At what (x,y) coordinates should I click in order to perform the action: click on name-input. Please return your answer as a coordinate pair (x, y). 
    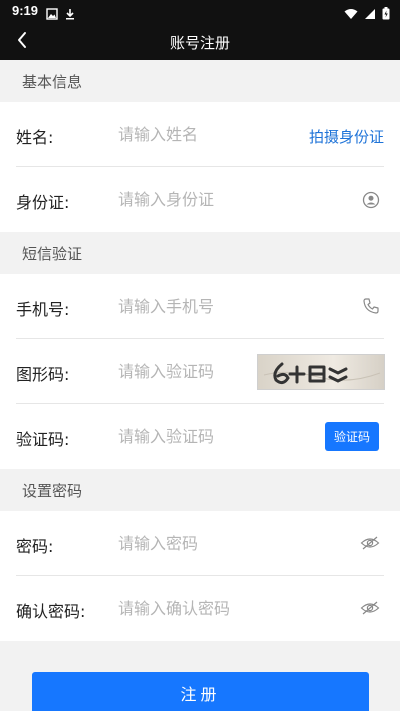
    Looking at the image, I should click on (203, 134).